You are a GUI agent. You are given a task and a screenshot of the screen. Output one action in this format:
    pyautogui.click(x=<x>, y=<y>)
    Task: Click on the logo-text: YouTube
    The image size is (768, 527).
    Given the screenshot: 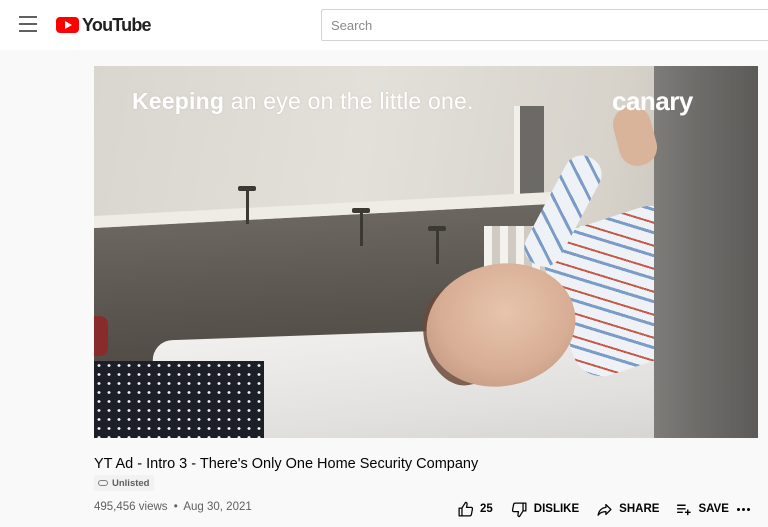 What is the action you would take?
    pyautogui.click(x=117, y=24)
    